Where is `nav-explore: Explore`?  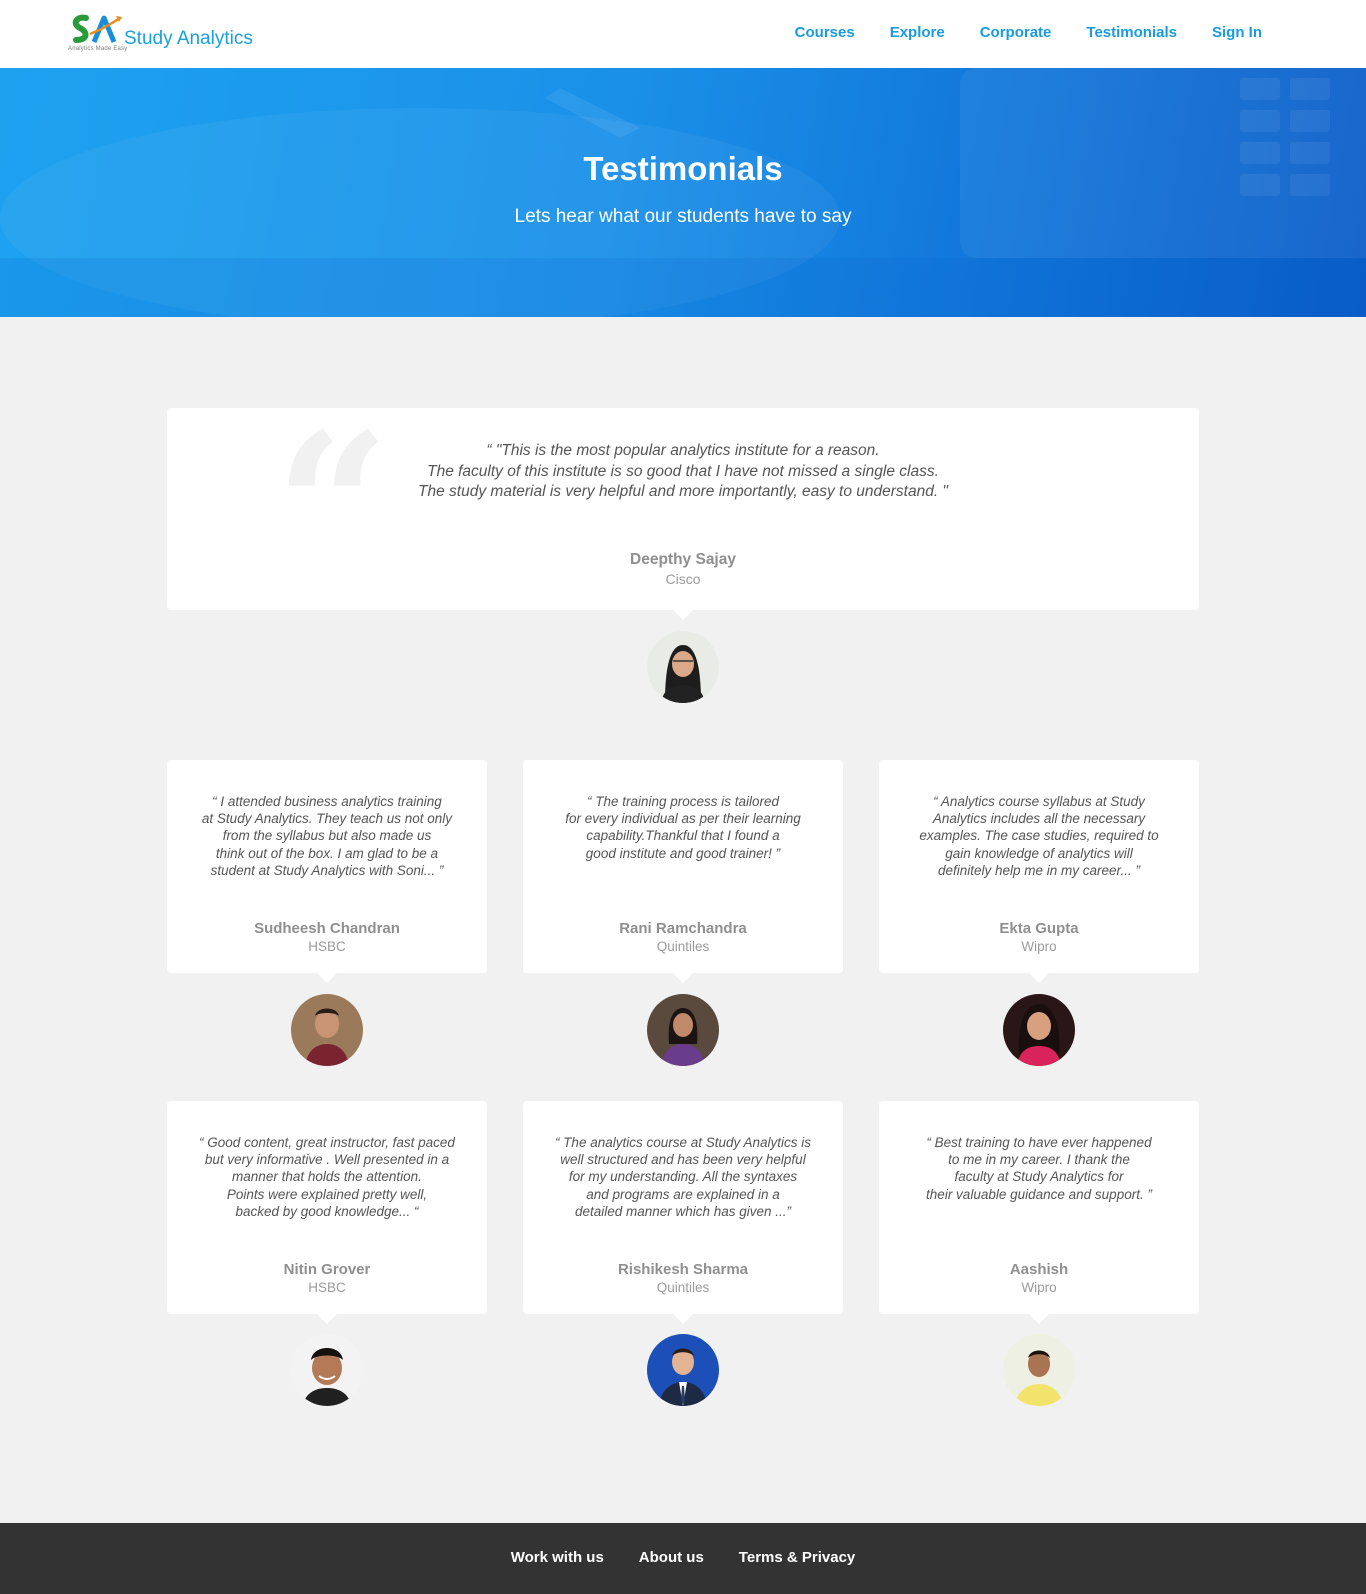
nav-explore: Explore is located at coordinates (917, 32).